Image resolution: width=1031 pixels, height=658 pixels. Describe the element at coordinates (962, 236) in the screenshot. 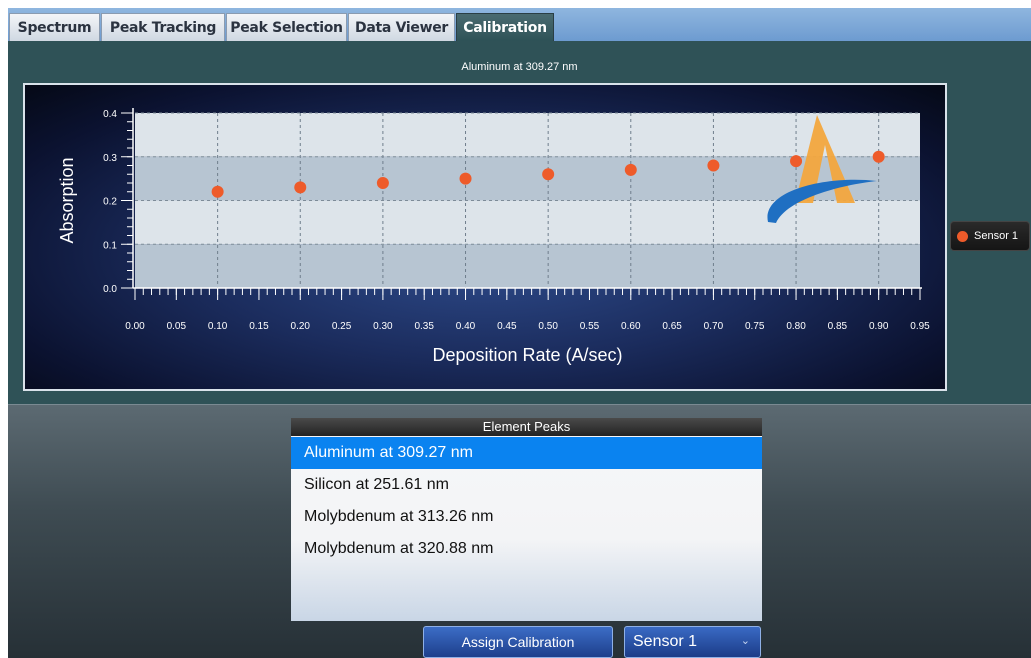

I see `legend-marker` at that location.